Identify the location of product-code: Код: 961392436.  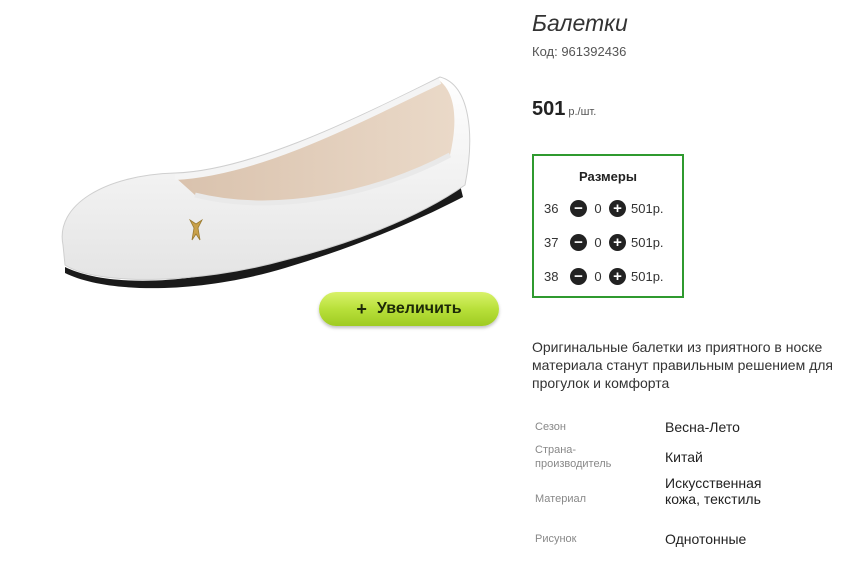
(579, 51).